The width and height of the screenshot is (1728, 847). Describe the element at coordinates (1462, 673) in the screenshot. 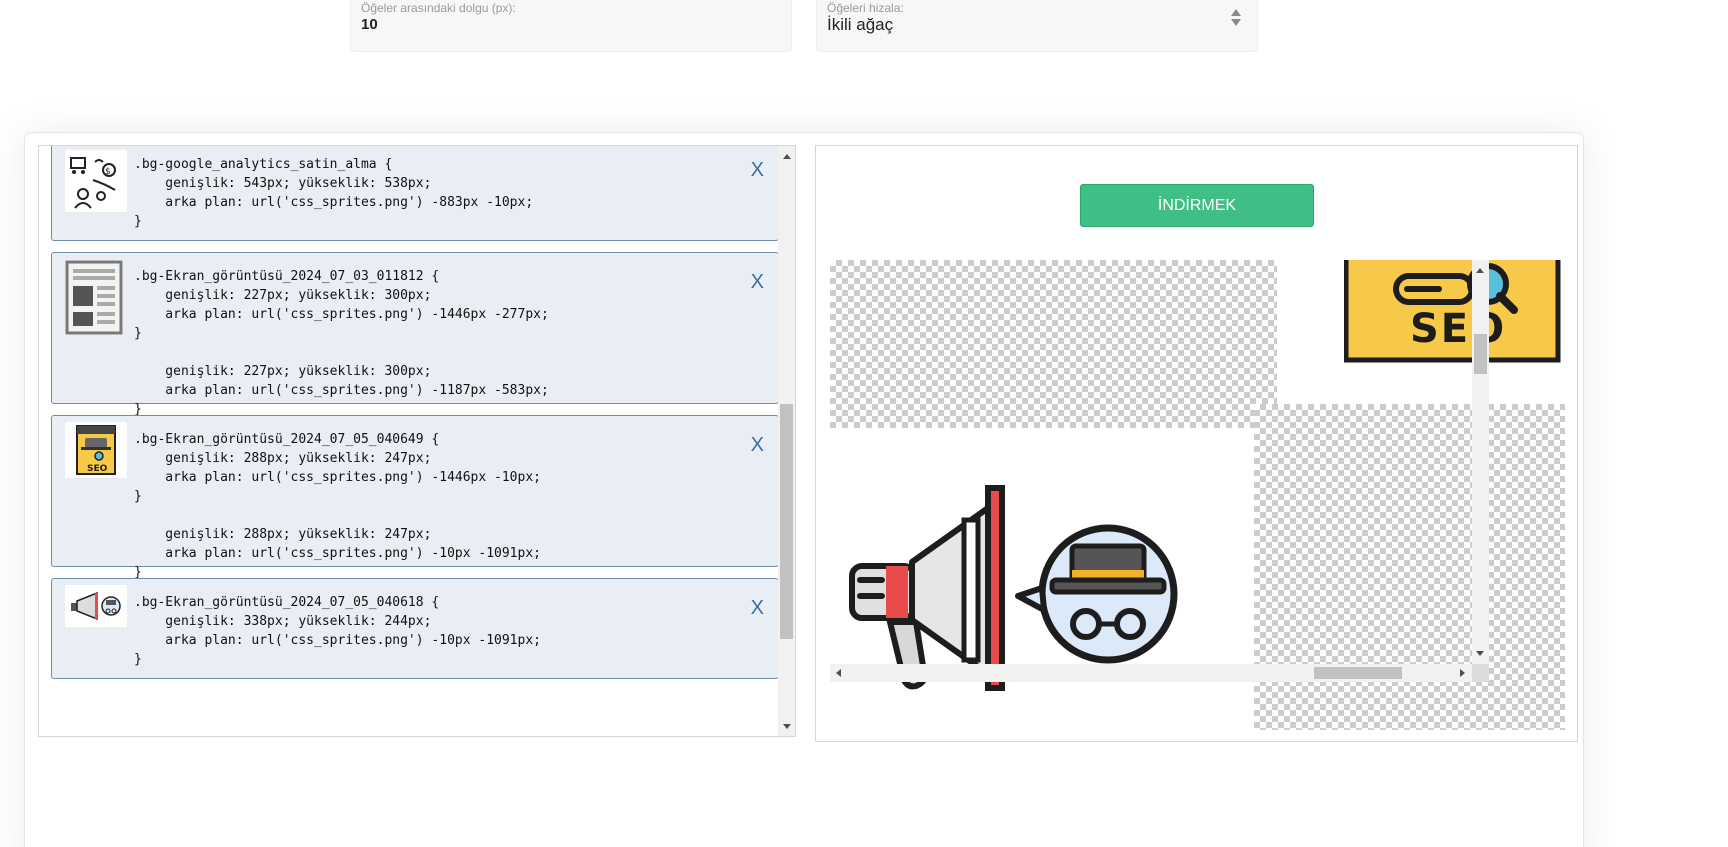

I see `scroll-right-icon` at that location.